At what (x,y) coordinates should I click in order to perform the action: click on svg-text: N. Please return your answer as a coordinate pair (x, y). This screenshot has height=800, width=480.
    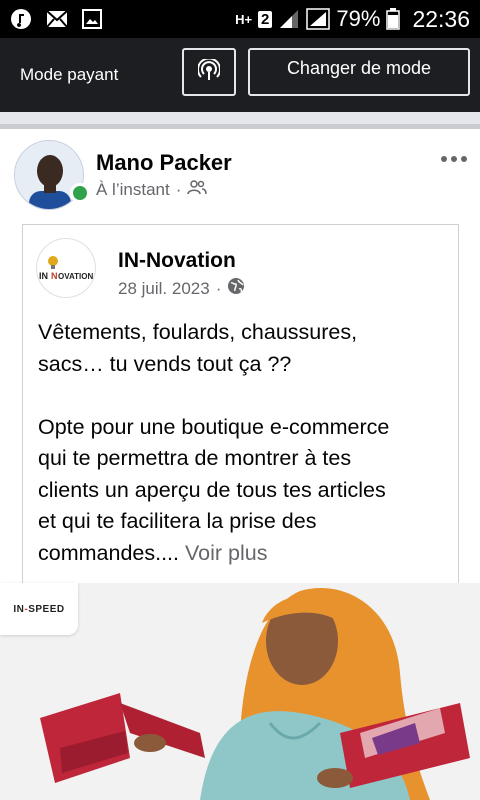
    Looking at the image, I should click on (54, 276).